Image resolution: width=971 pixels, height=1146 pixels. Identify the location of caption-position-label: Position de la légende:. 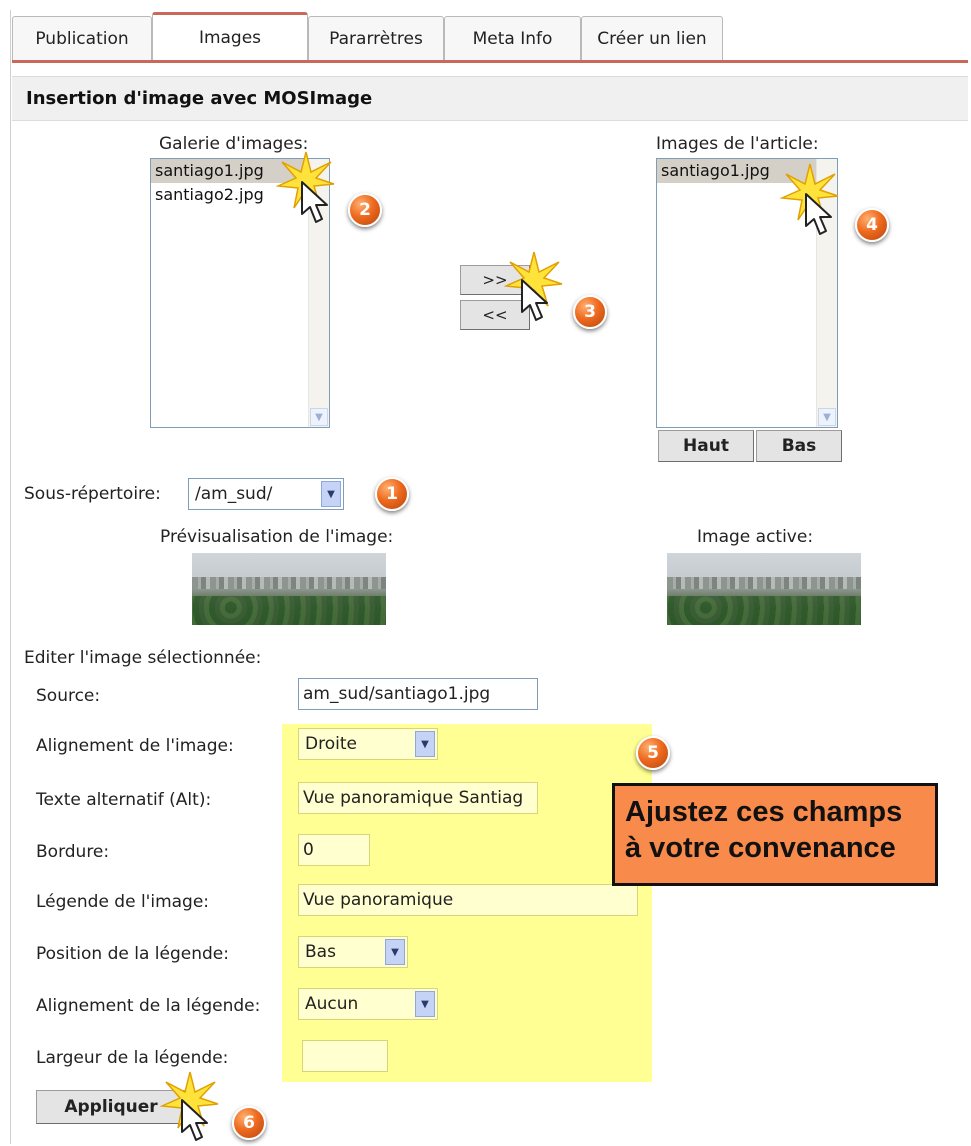
(132, 954).